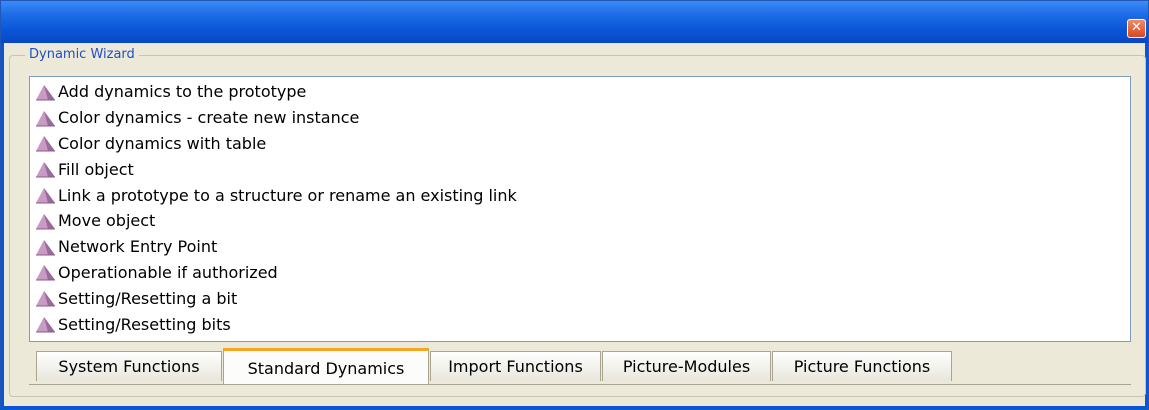 The height and width of the screenshot is (410, 1149). I want to click on close-button: ✕, so click(1136, 28).